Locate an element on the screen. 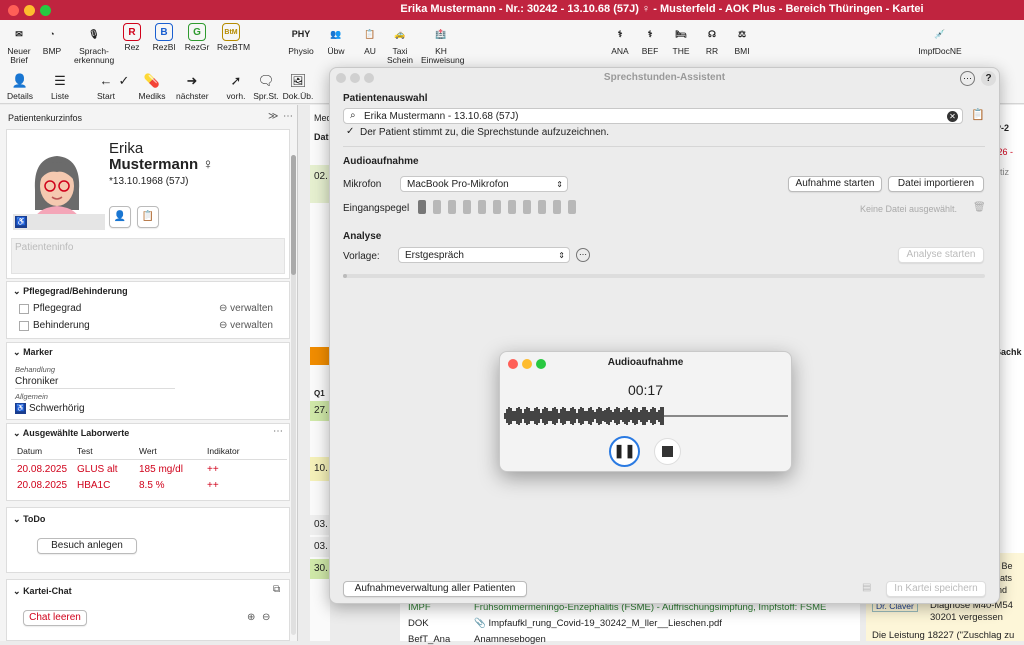 The width and height of the screenshot is (1024, 645). close-window-button is located at coordinates (13, 10).